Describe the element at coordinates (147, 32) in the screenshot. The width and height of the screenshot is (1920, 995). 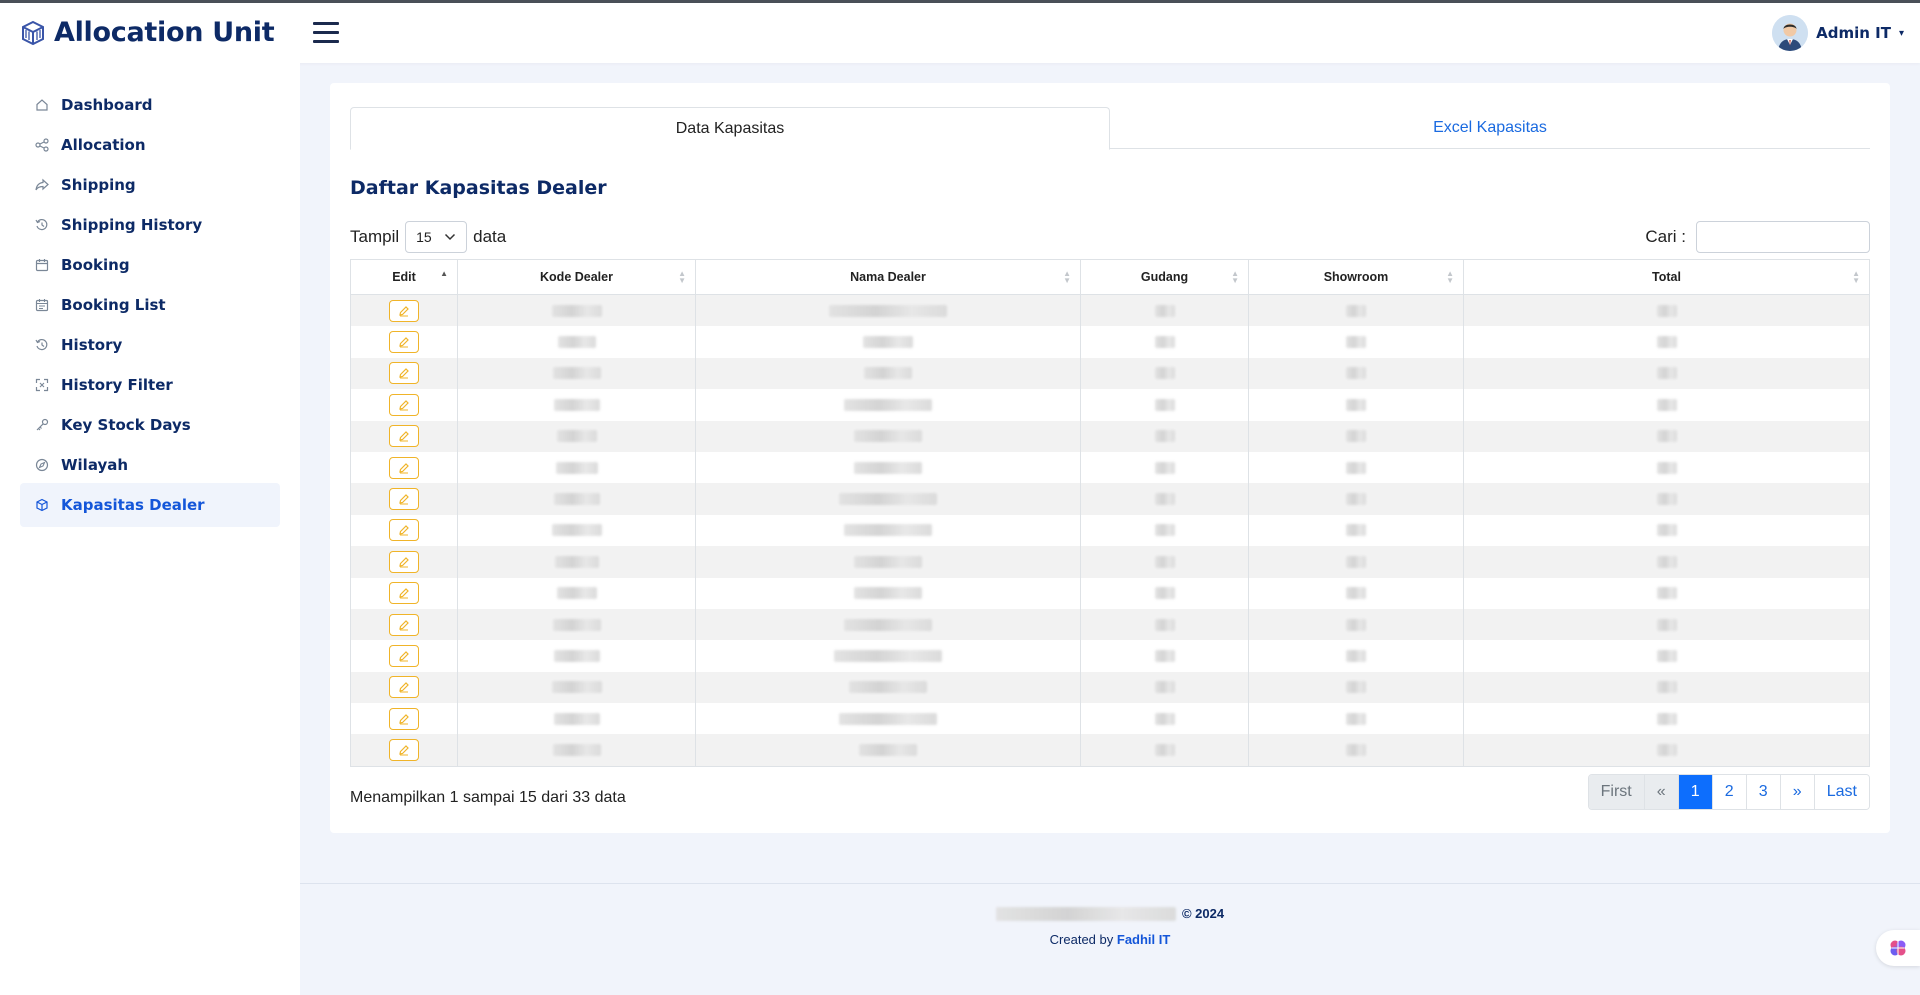
I see `brand: Allocation Unit` at that location.